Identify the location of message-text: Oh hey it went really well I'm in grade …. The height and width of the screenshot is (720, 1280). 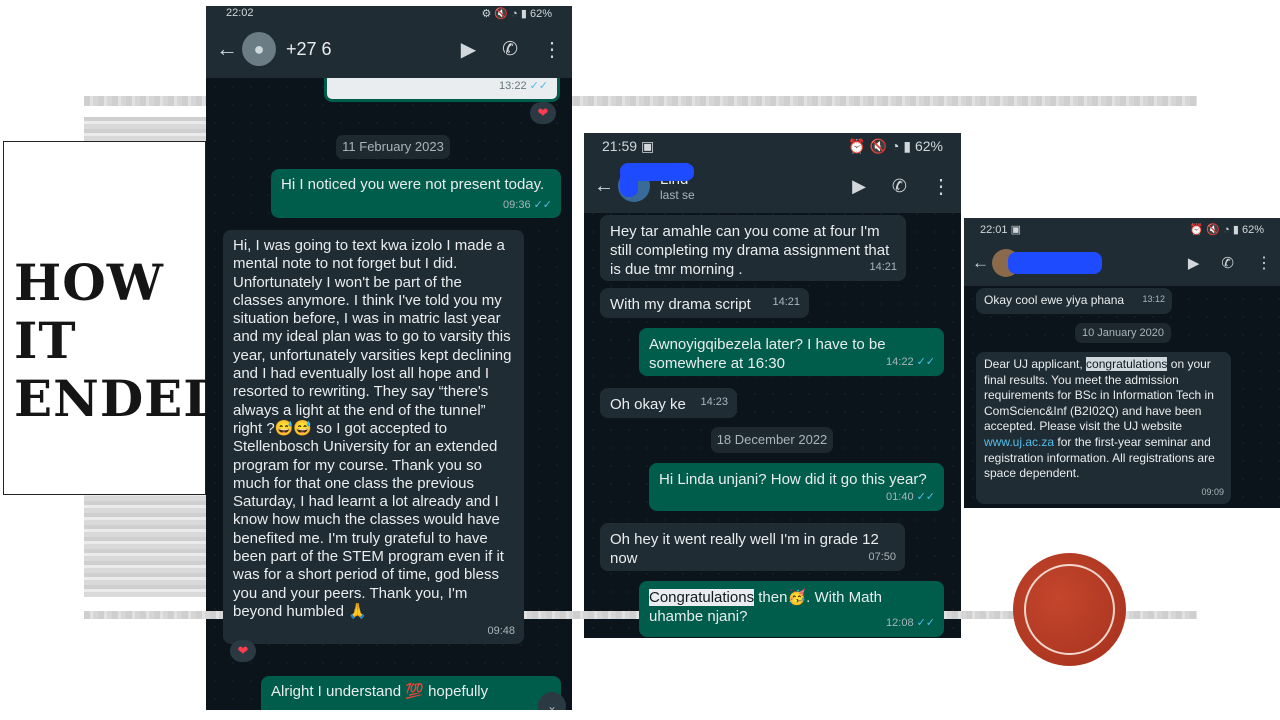
(744, 549).